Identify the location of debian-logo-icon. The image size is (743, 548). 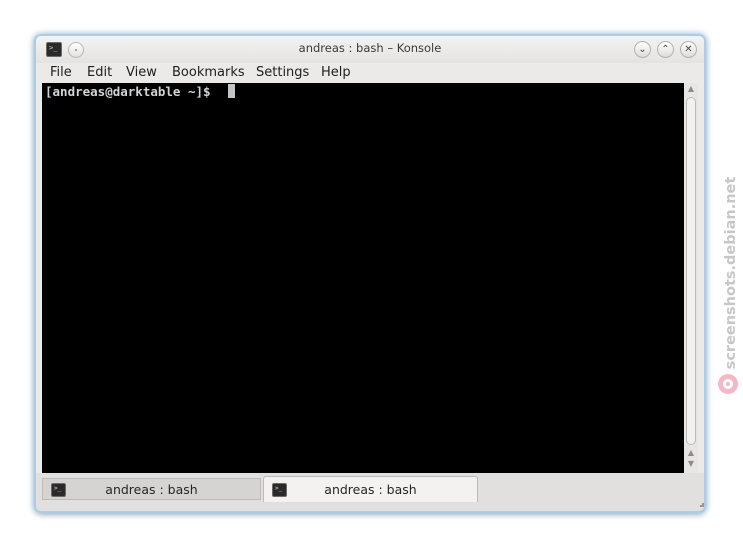
(728, 384).